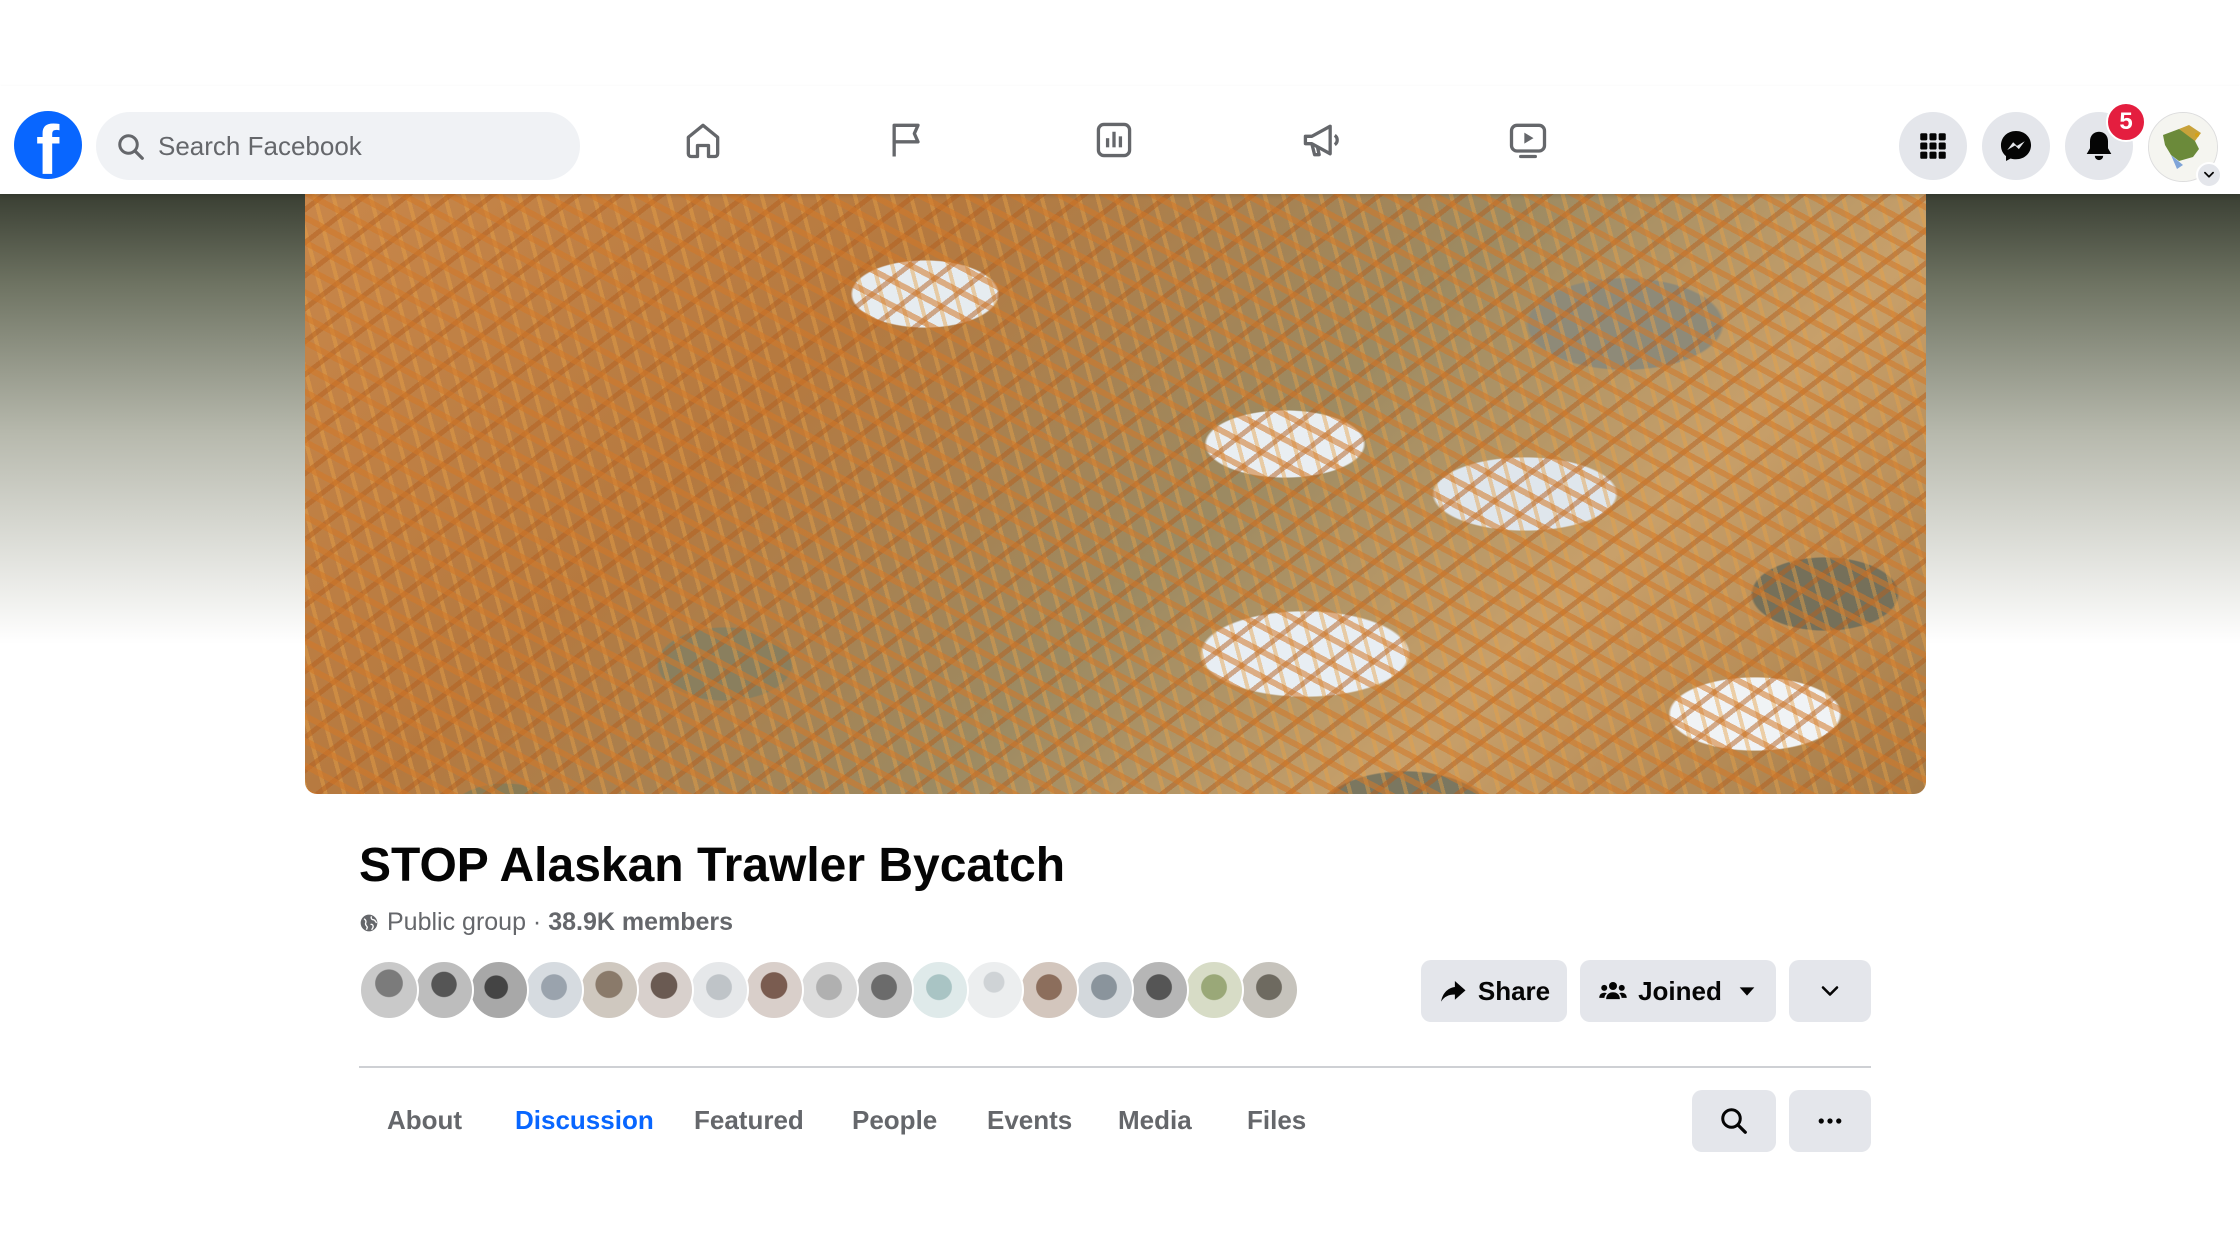  I want to click on nav-tab-ads, so click(1321, 140).